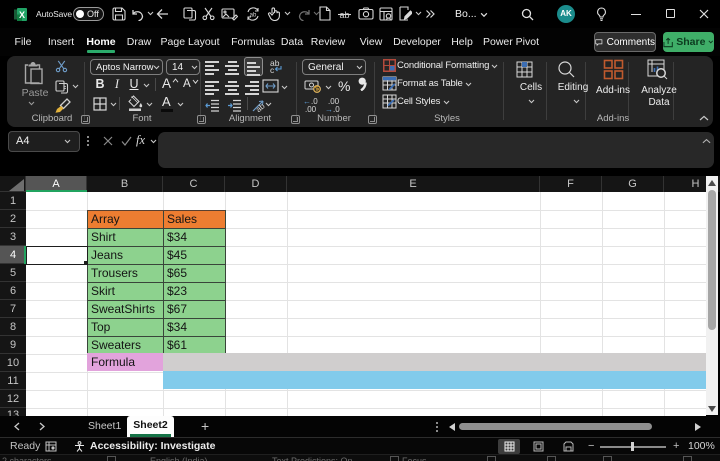 The height and width of the screenshot is (461, 720). Describe the element at coordinates (253, 16) in the screenshot. I see `svg-text: ab` at that location.